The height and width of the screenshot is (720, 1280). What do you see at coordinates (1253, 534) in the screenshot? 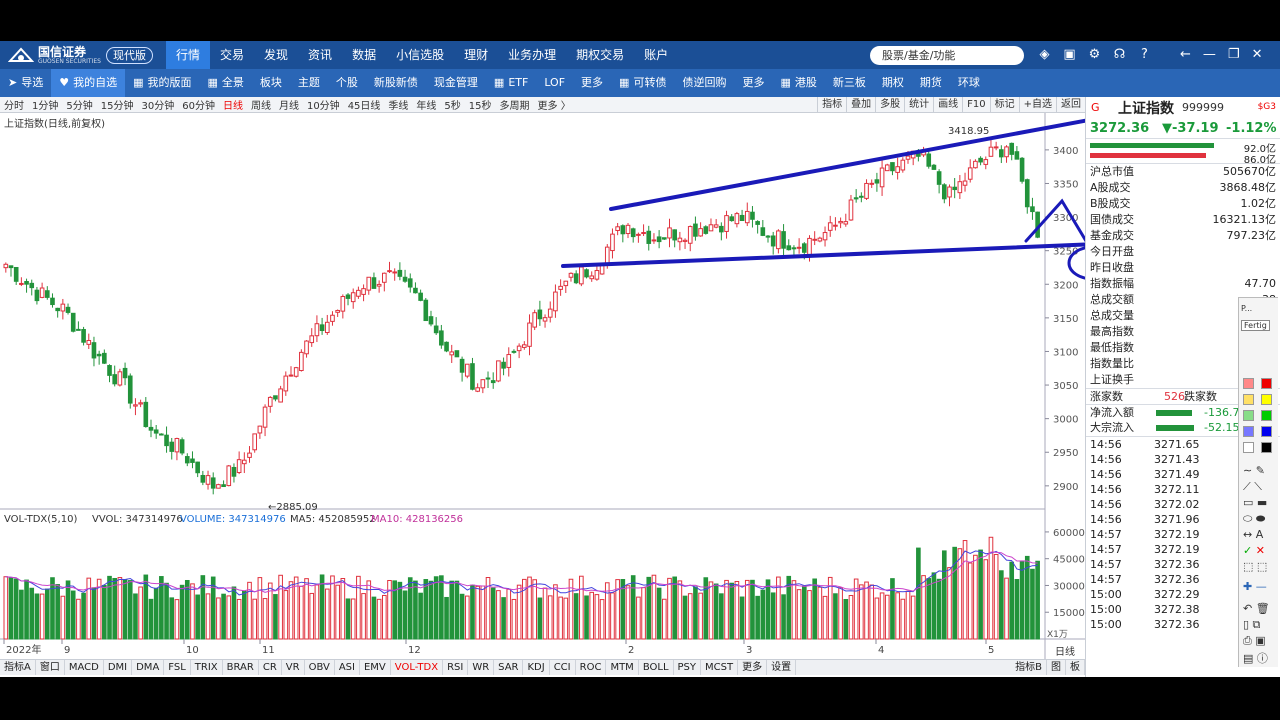
I see `arrow-icon: ↔ A` at bounding box center [1253, 534].